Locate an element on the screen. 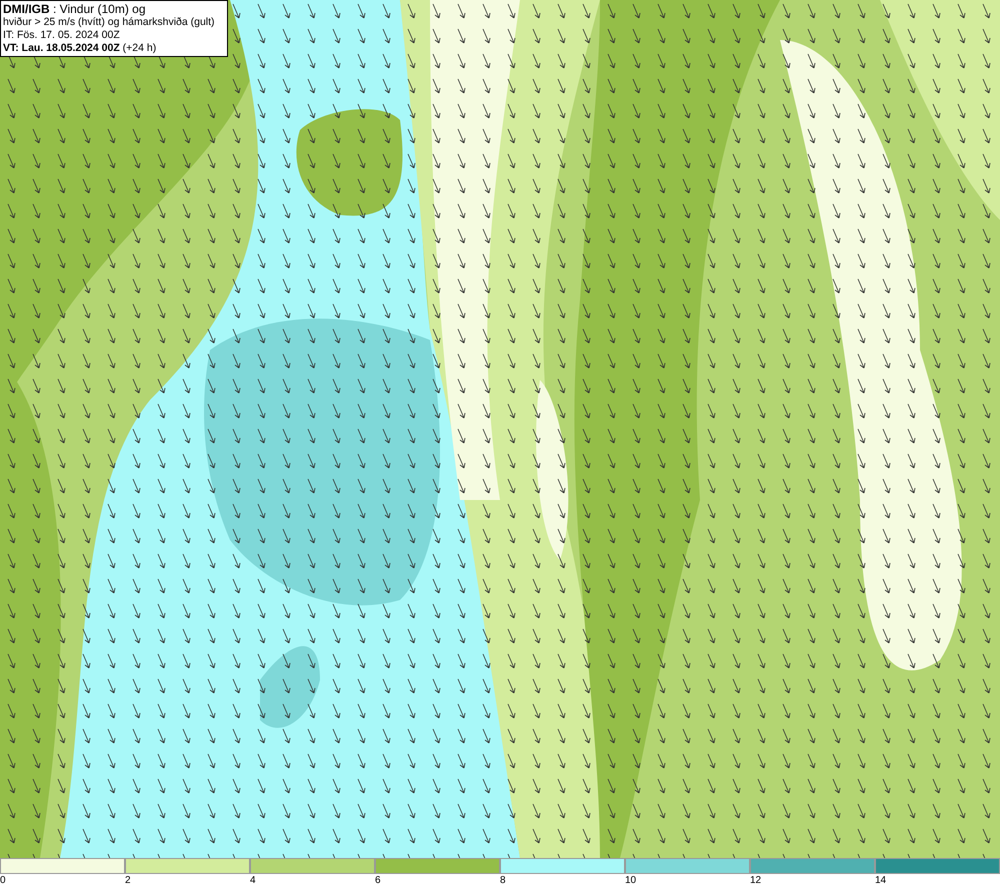 This screenshot has height=887, width=1000. legend-label: 14 is located at coordinates (880, 880).